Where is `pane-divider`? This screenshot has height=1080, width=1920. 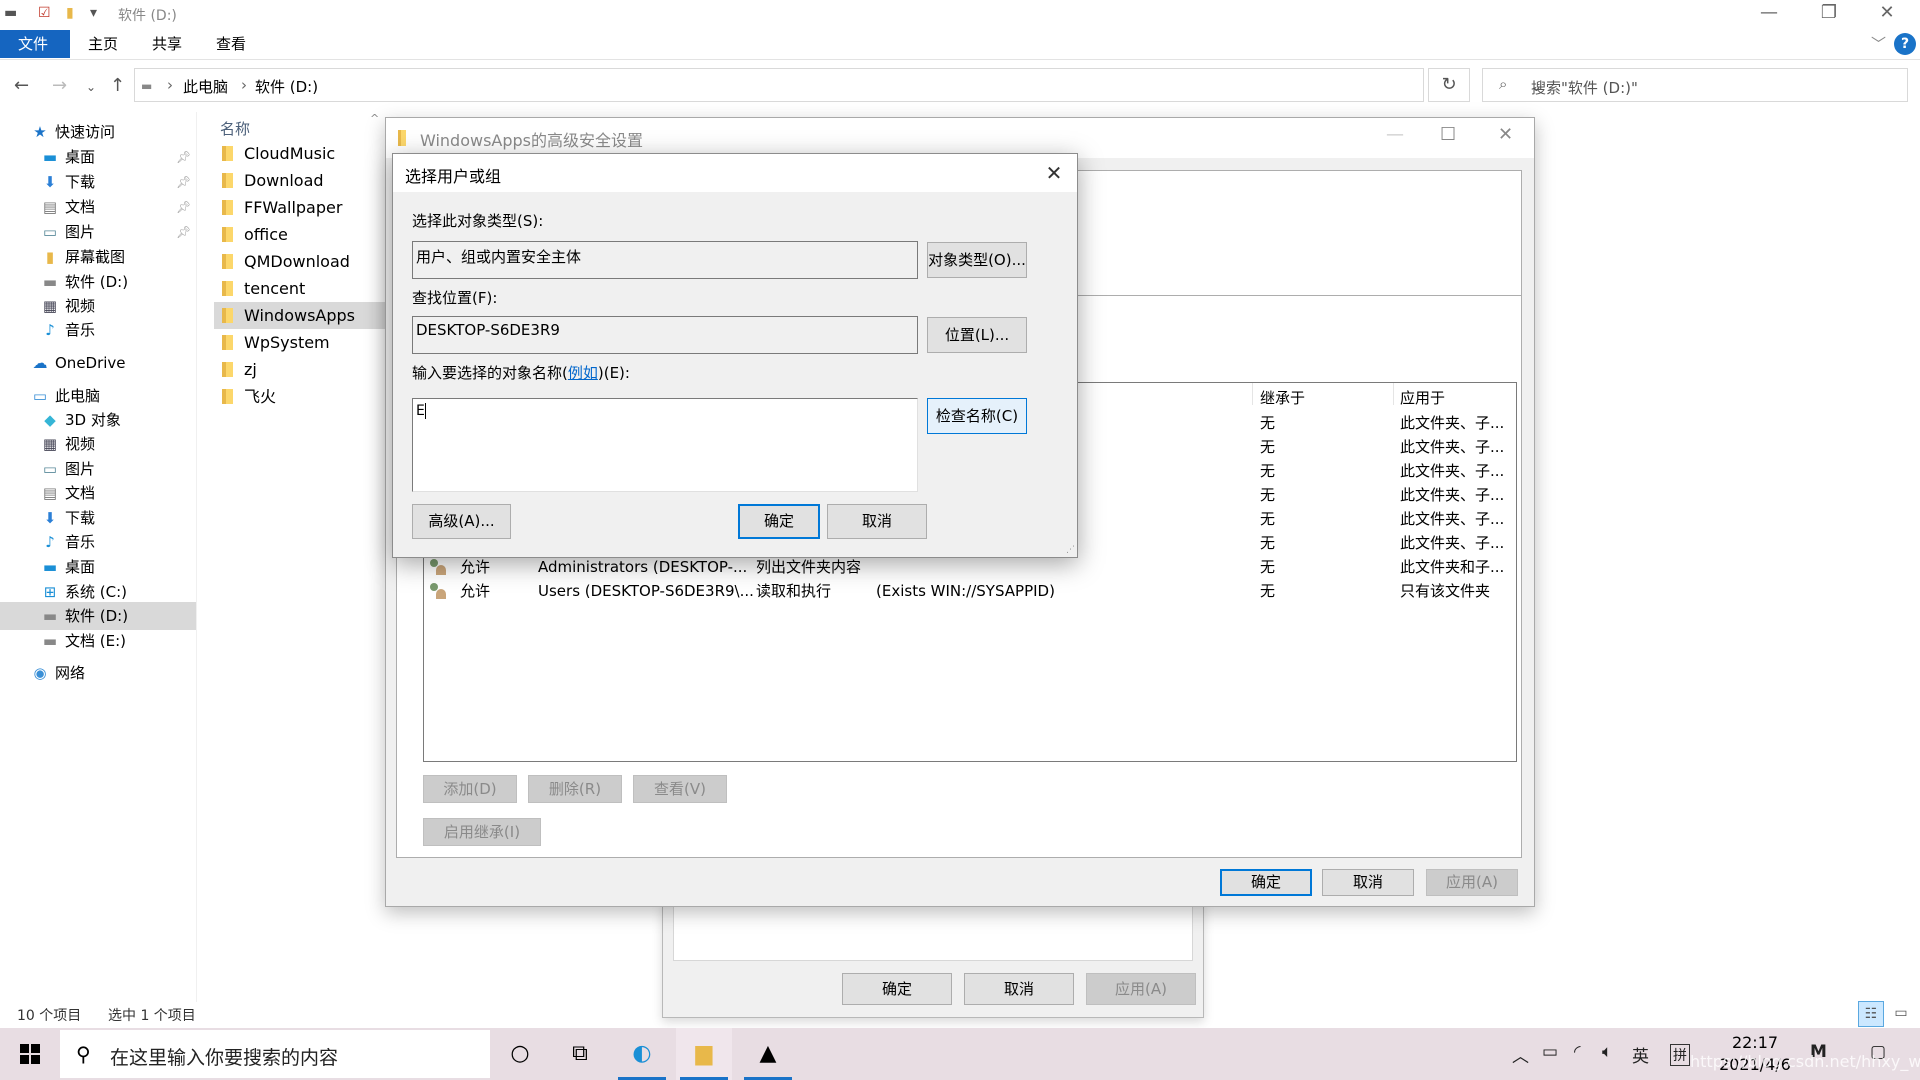 pane-divider is located at coordinates (196, 557).